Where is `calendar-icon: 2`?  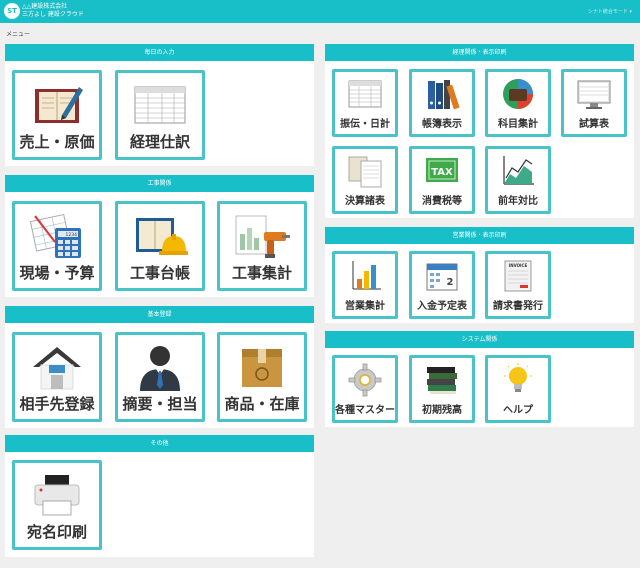 calendar-icon: 2 is located at coordinates (442, 277).